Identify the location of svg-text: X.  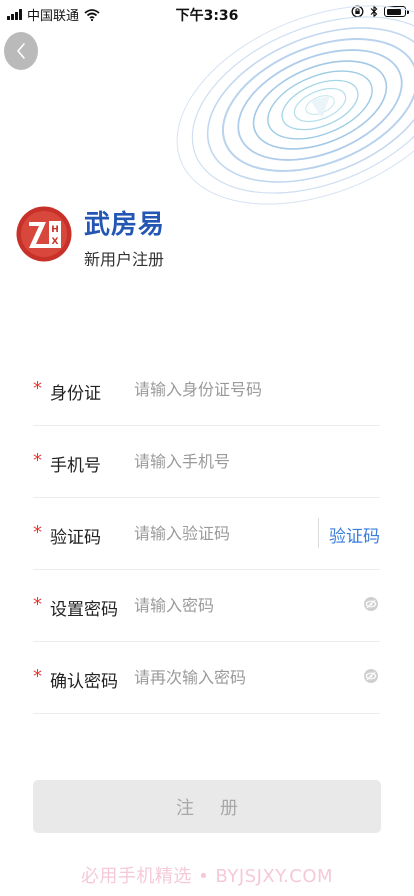
(55, 242).